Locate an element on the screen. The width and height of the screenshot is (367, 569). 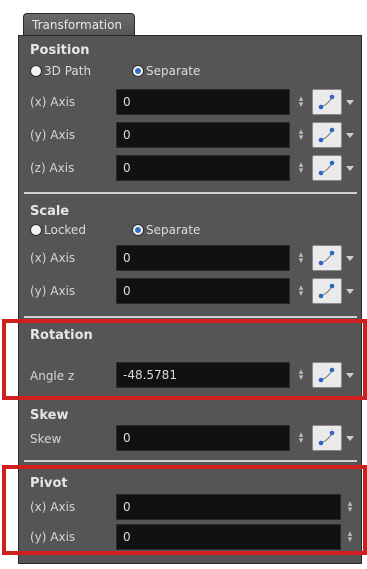
position-z-label: (z) Axis is located at coordinates (52, 168).